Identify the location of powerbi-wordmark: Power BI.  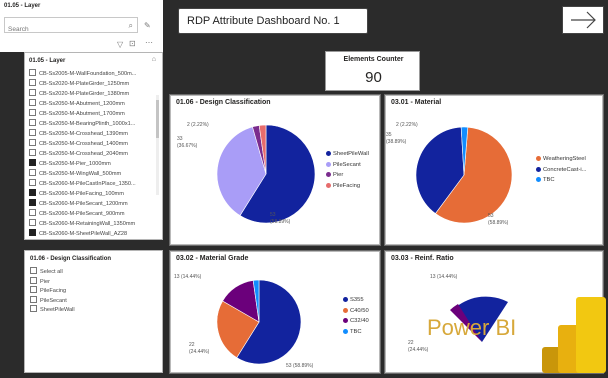
(472, 327).